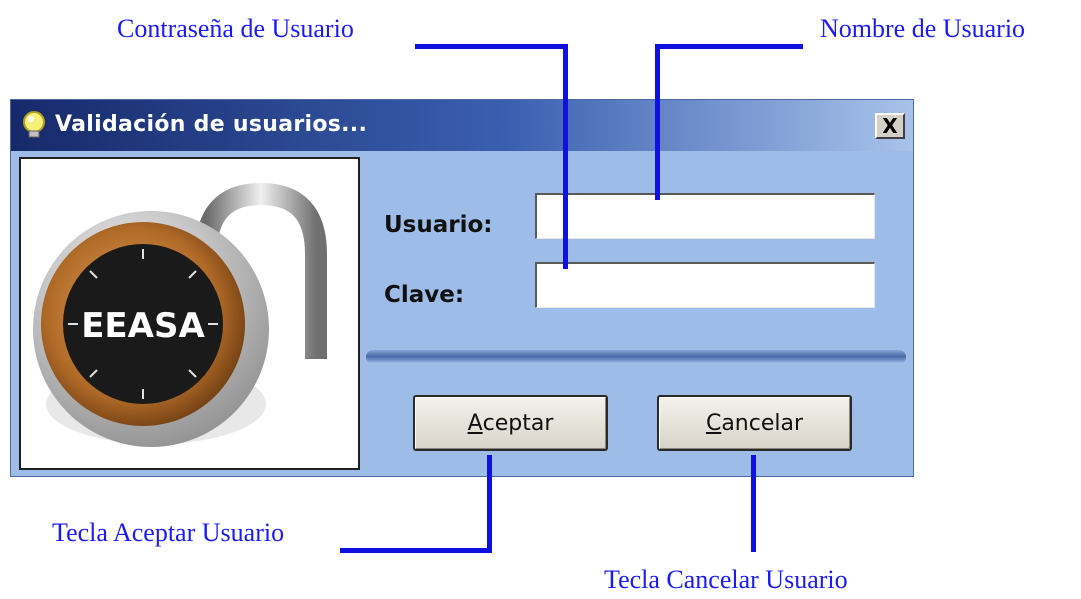 The image size is (1081, 599). I want to click on cancel-mnemonic: C, so click(713, 423).